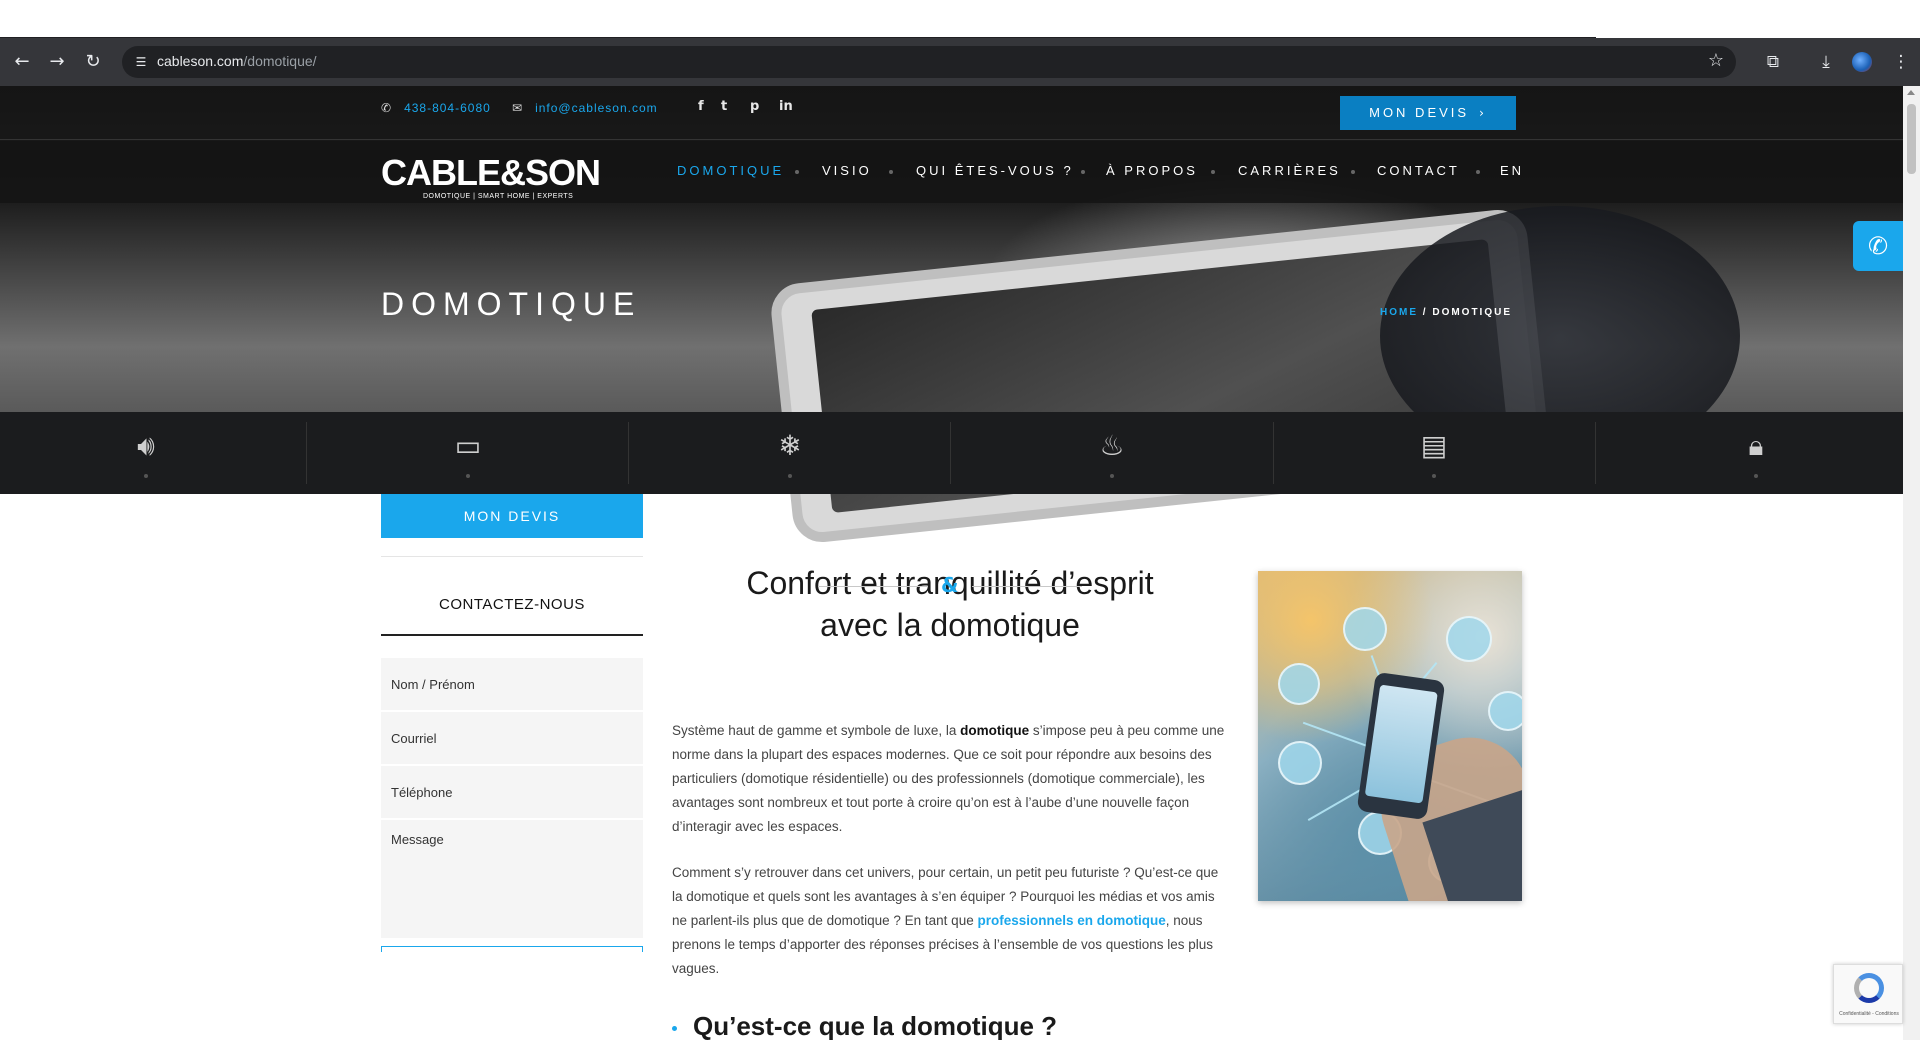  Describe the element at coordinates (1390, 736) in the screenshot. I see `smart-home-phone-image` at that location.